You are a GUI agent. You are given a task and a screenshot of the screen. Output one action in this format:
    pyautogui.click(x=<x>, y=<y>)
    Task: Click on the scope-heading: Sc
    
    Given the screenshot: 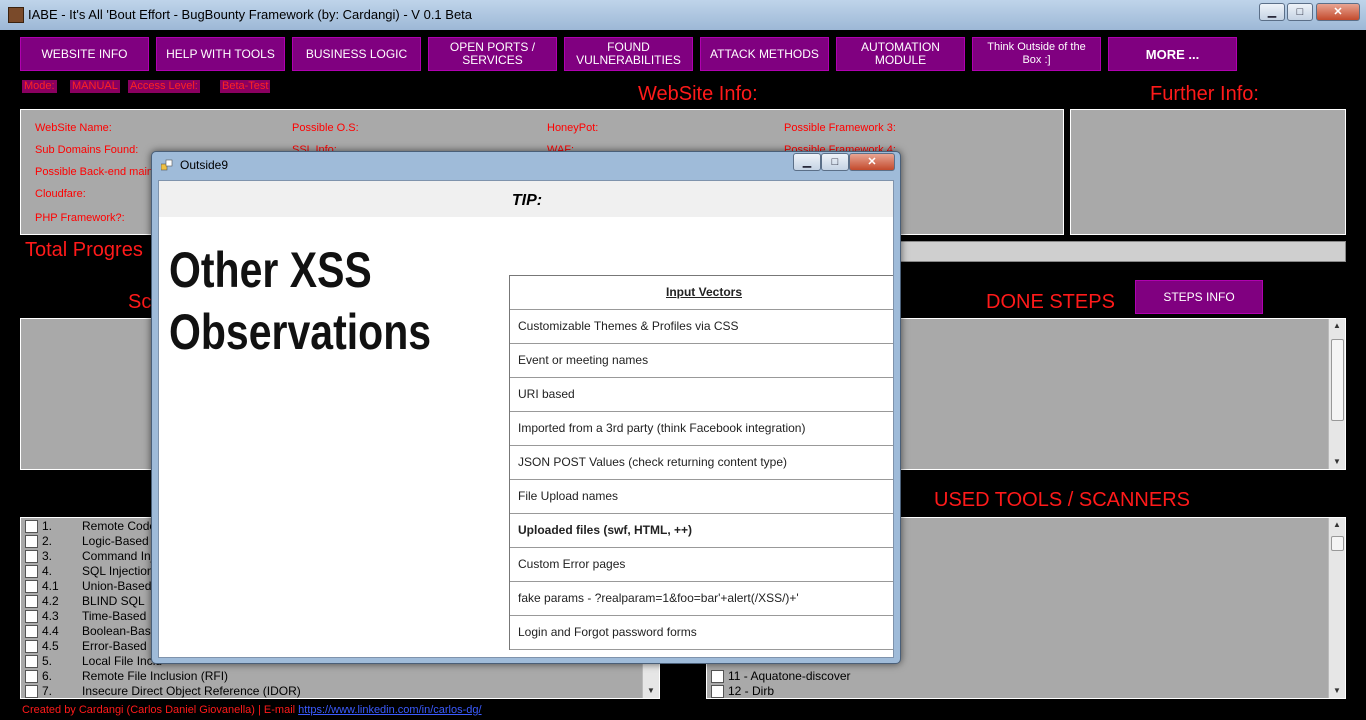 What is the action you would take?
    pyautogui.click(x=140, y=302)
    